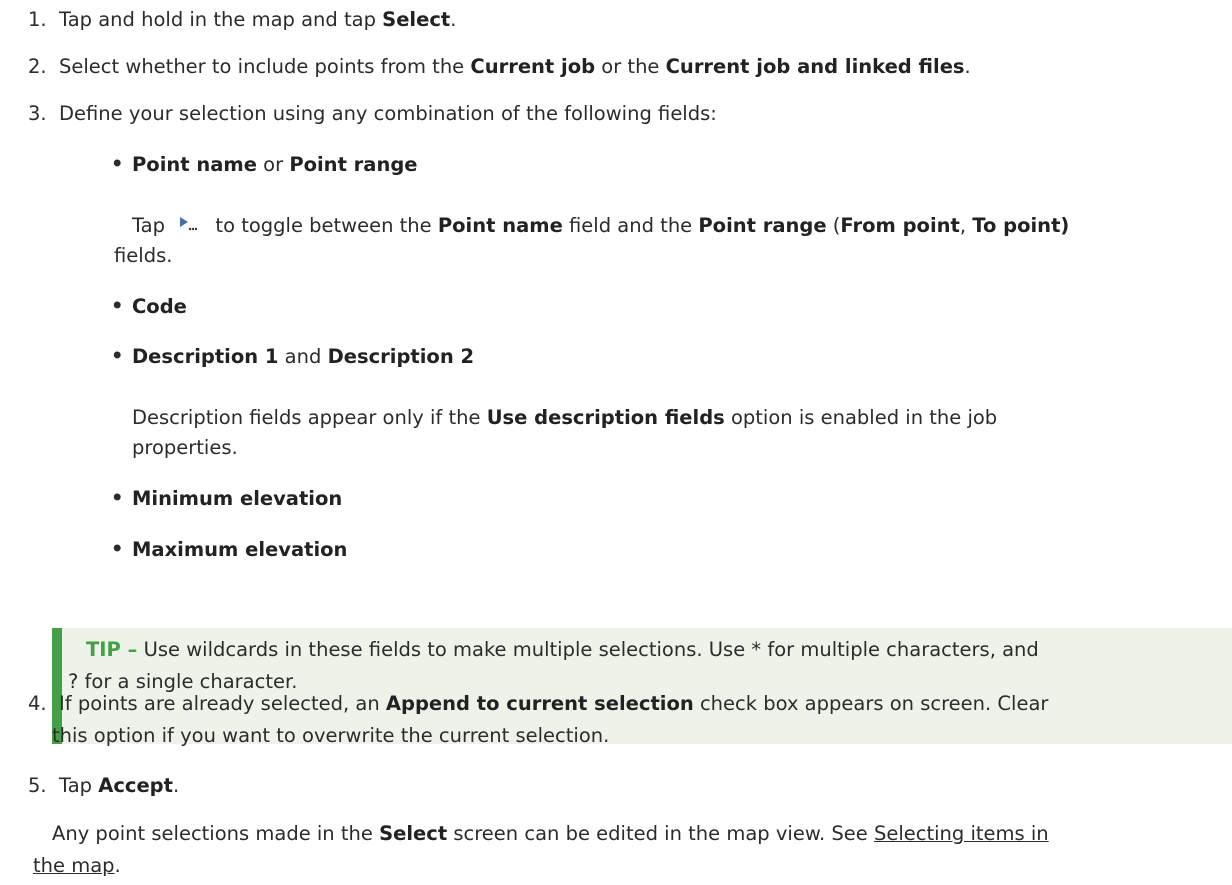 Image resolution: width=1232 pixels, height=885 pixels. What do you see at coordinates (37, 113) in the screenshot?
I see `step-number: 3.` at bounding box center [37, 113].